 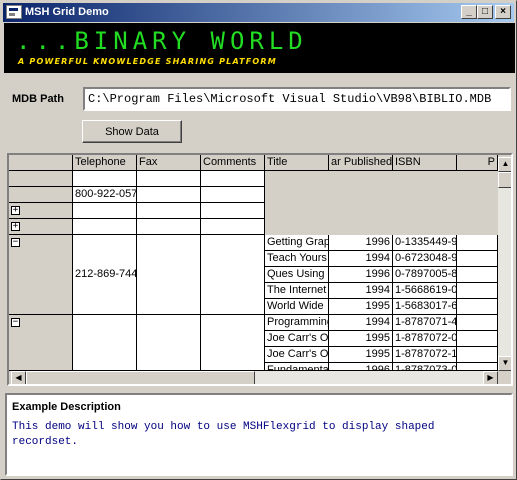 What do you see at coordinates (41, 163) in the screenshot?
I see `grid-corner-header` at bounding box center [41, 163].